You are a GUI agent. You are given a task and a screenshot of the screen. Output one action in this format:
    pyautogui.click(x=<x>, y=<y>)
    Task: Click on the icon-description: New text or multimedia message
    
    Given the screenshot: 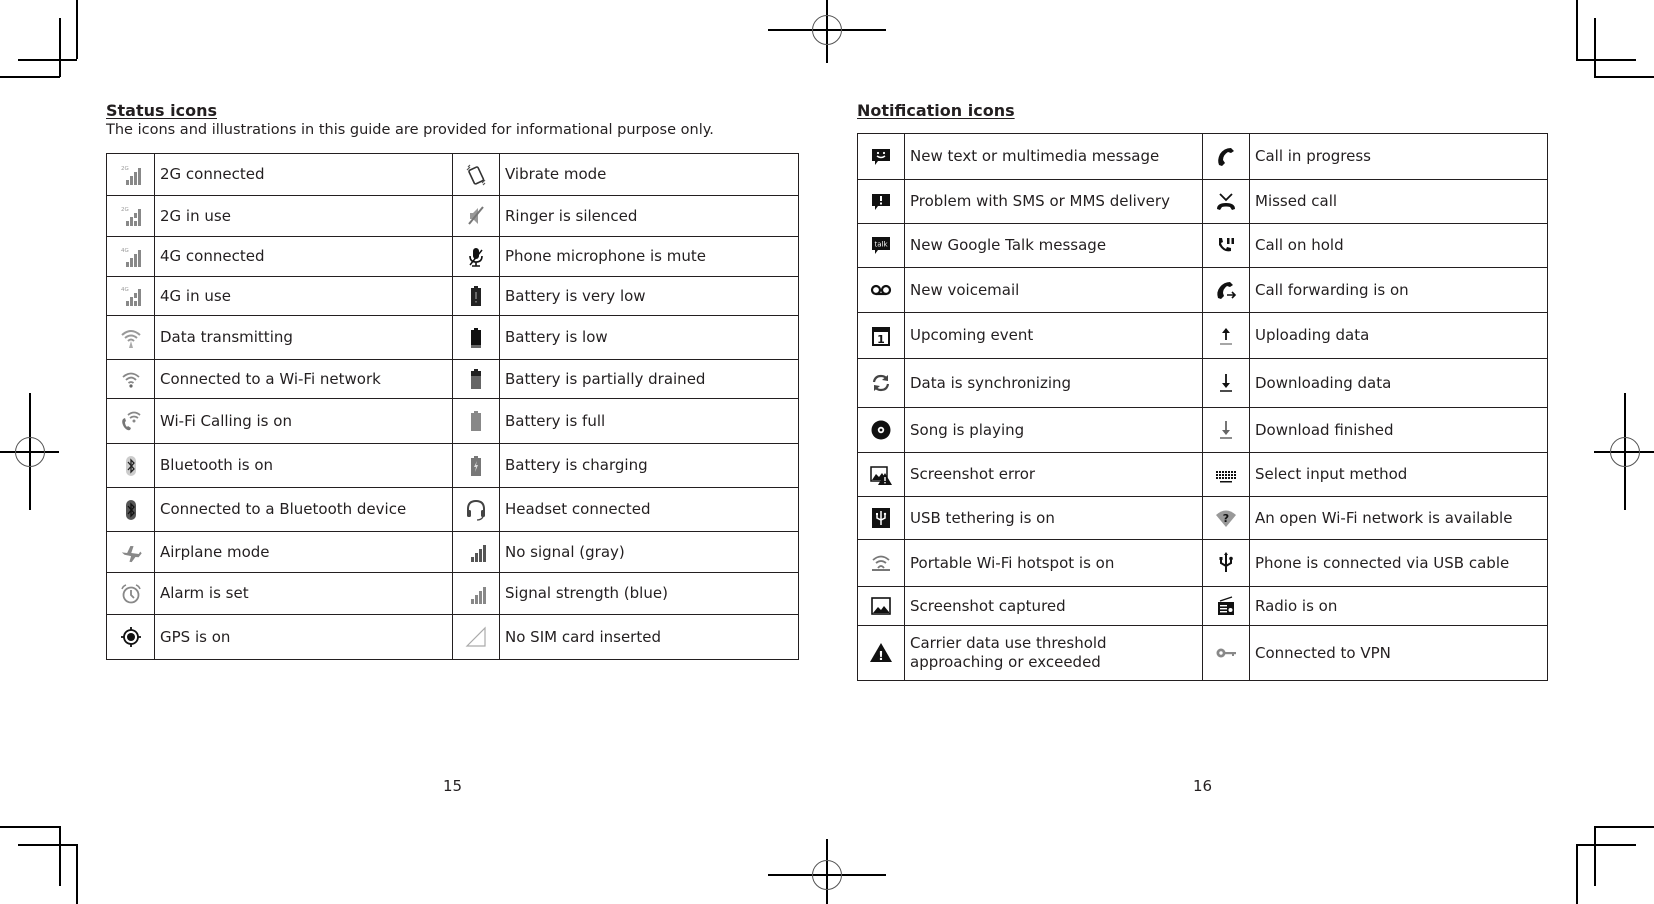 What is the action you would take?
    pyautogui.click(x=1053, y=156)
    